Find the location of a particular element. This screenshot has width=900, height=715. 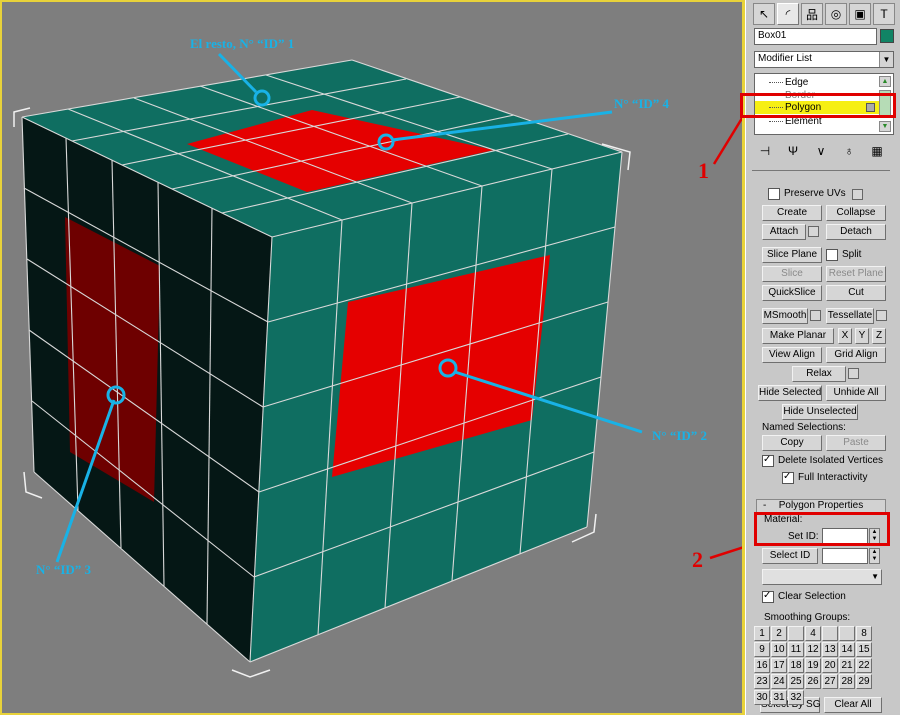

smoothing-group-button: 18 is located at coordinates (796, 665).